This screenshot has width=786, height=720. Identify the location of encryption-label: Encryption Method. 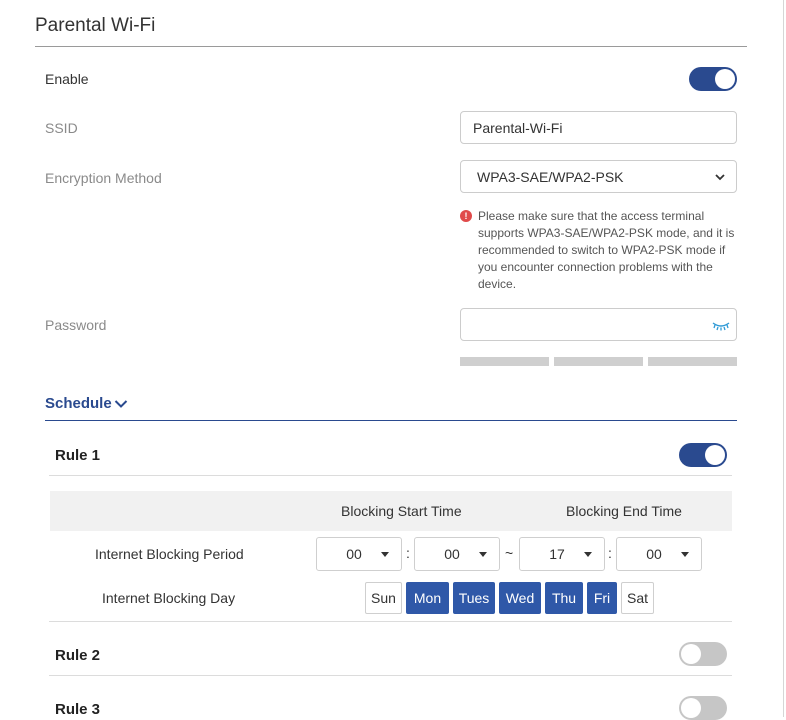
(103, 178).